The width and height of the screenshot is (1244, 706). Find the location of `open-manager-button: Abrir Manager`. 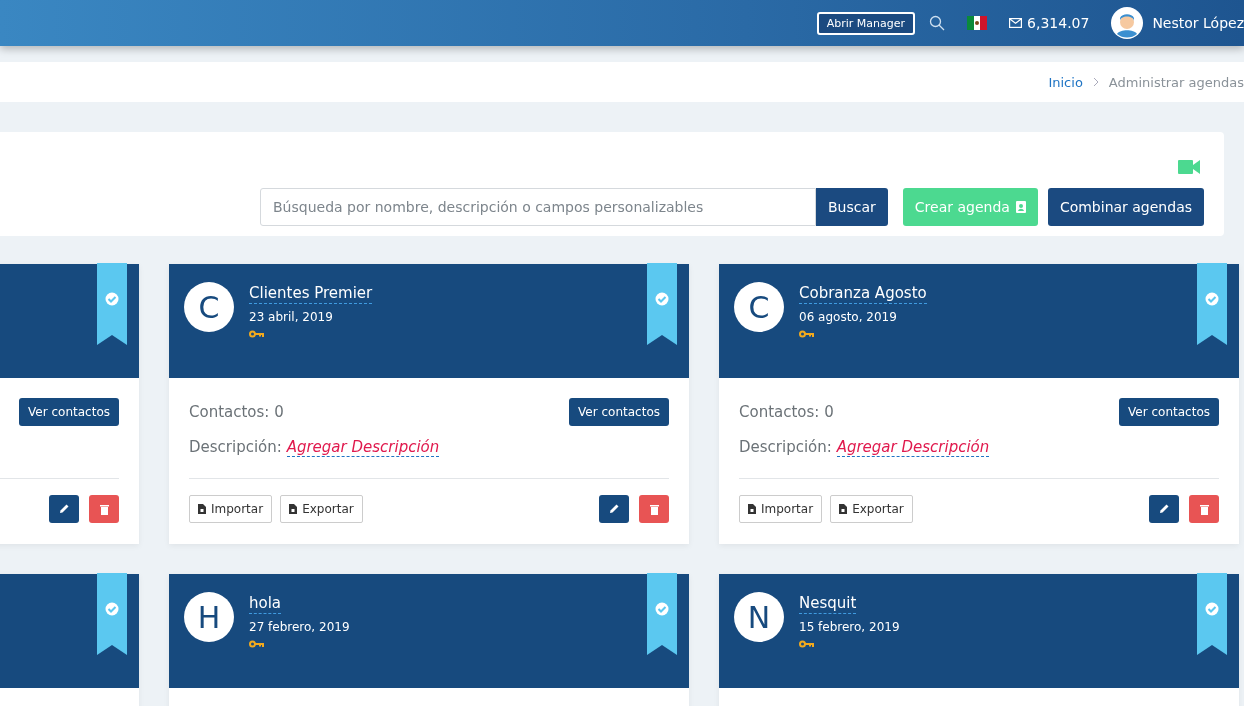

open-manager-button: Abrir Manager is located at coordinates (866, 23).